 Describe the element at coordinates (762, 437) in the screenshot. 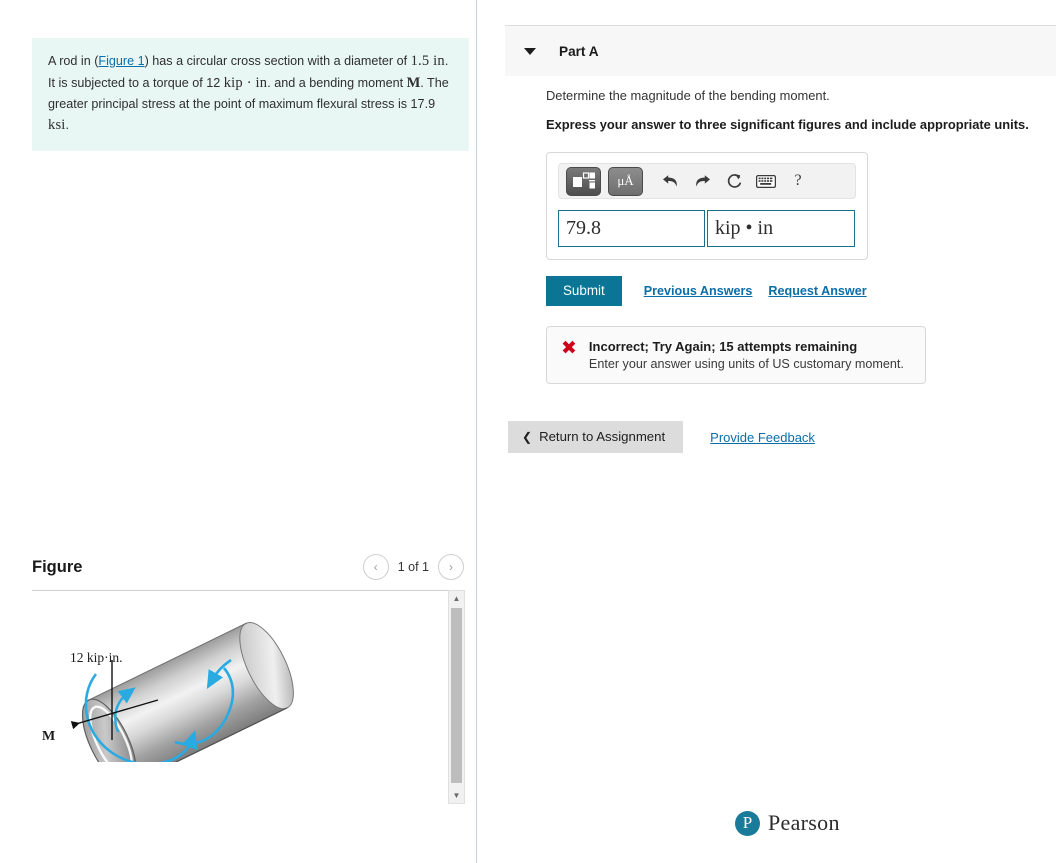

I see `provide-feedback-link: Provide Feedback` at that location.